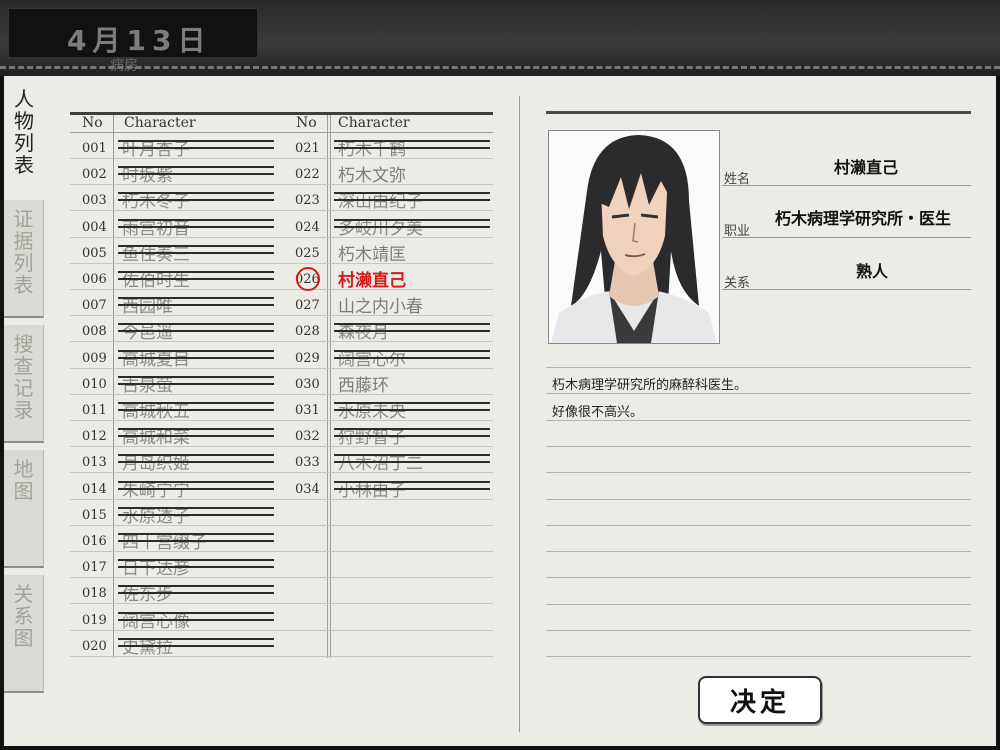 The width and height of the screenshot is (1000, 750). Describe the element at coordinates (24, 139) in the screenshot. I see `tab-0: 人物列表` at that location.